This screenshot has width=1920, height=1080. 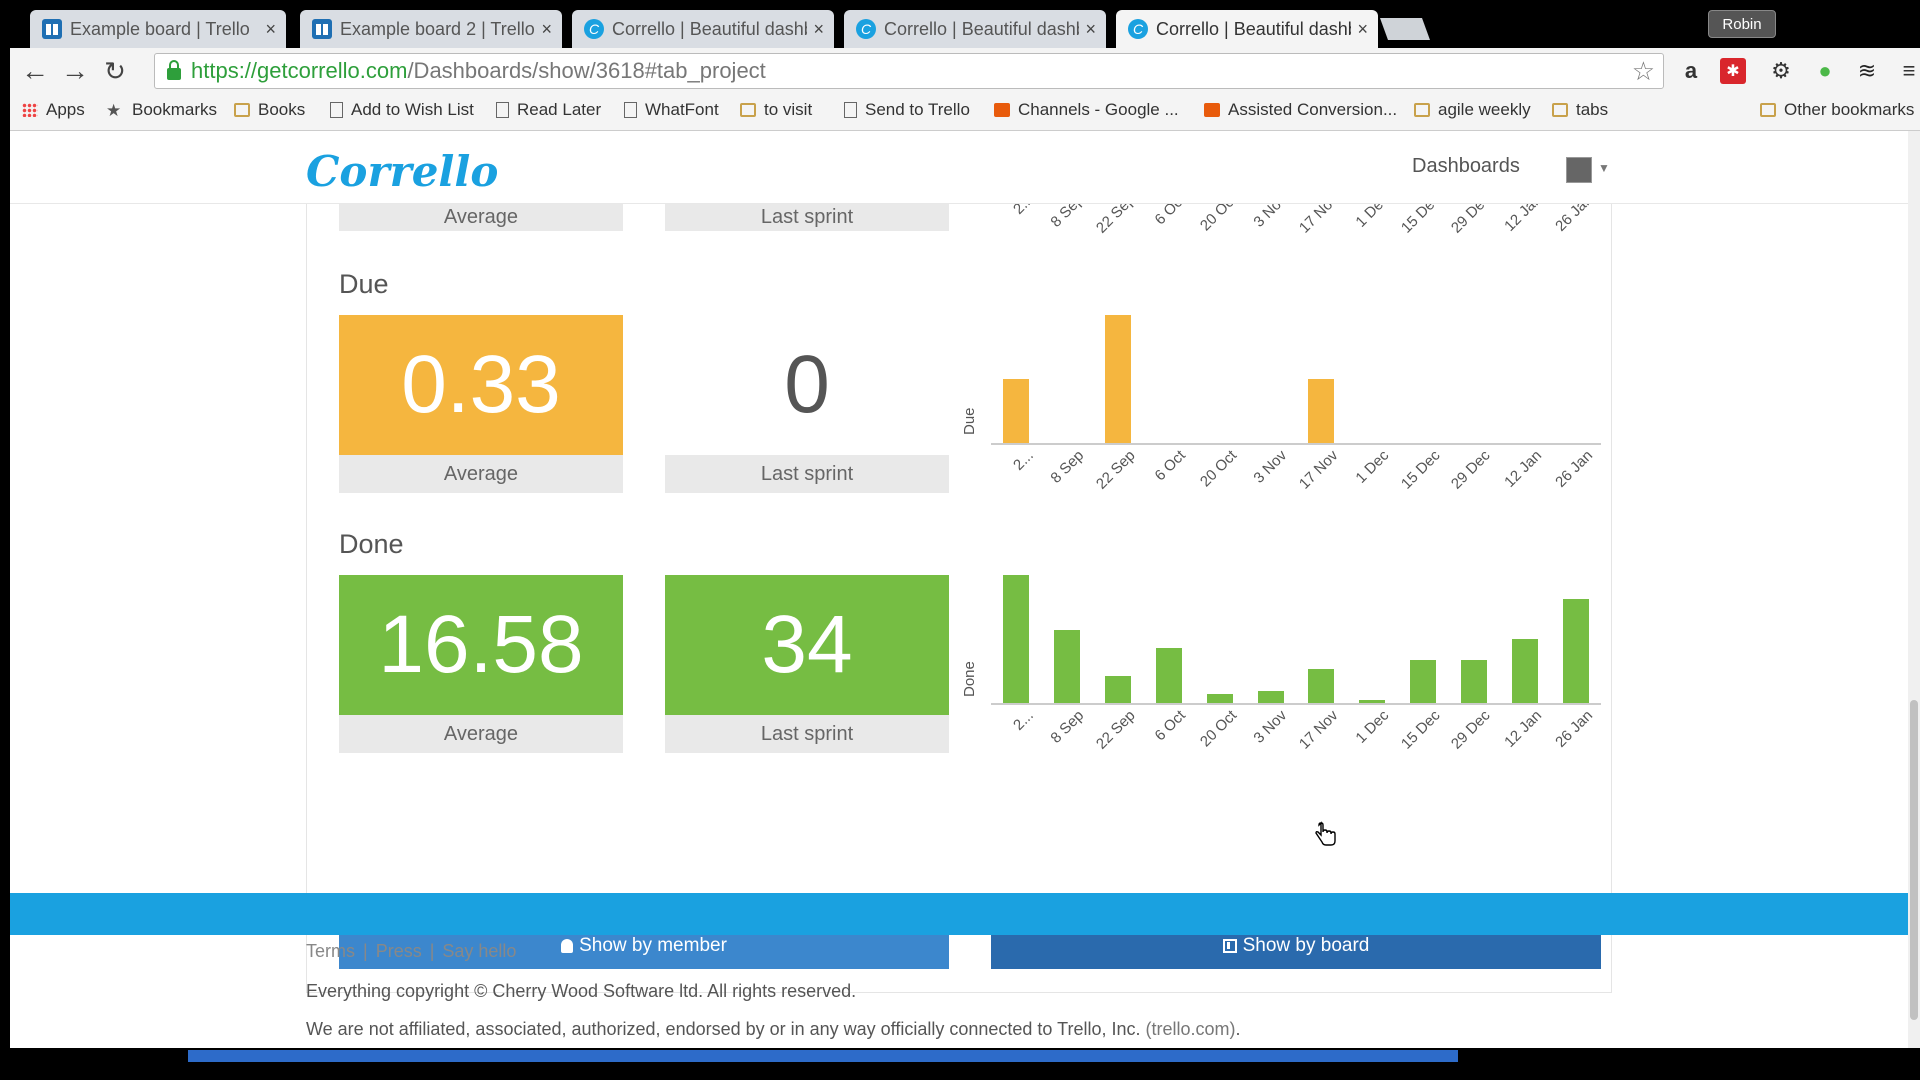 I want to click on gear-icon: ⚙, so click(x=1781, y=71).